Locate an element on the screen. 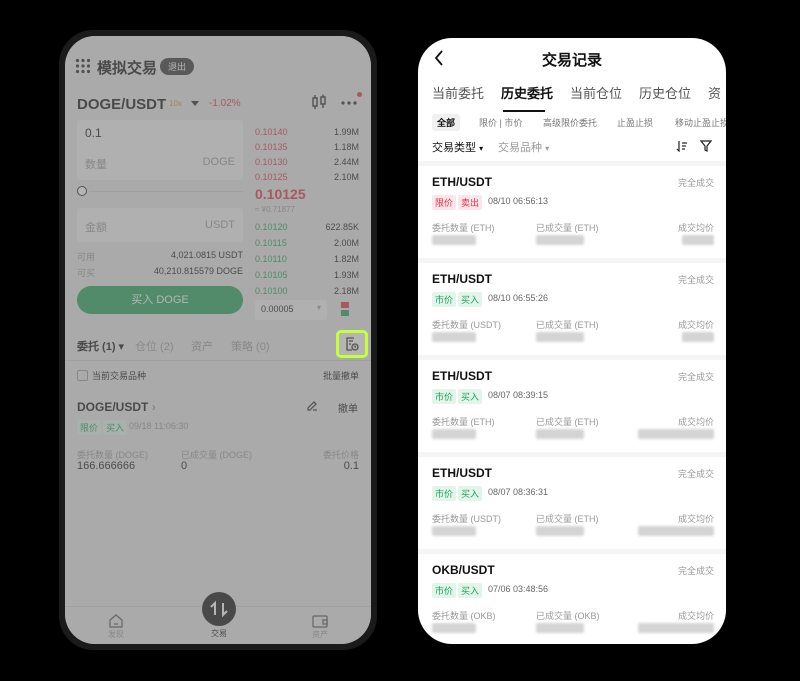 The height and width of the screenshot is (681, 800). pair-dropdown-icon is located at coordinates (195, 104).